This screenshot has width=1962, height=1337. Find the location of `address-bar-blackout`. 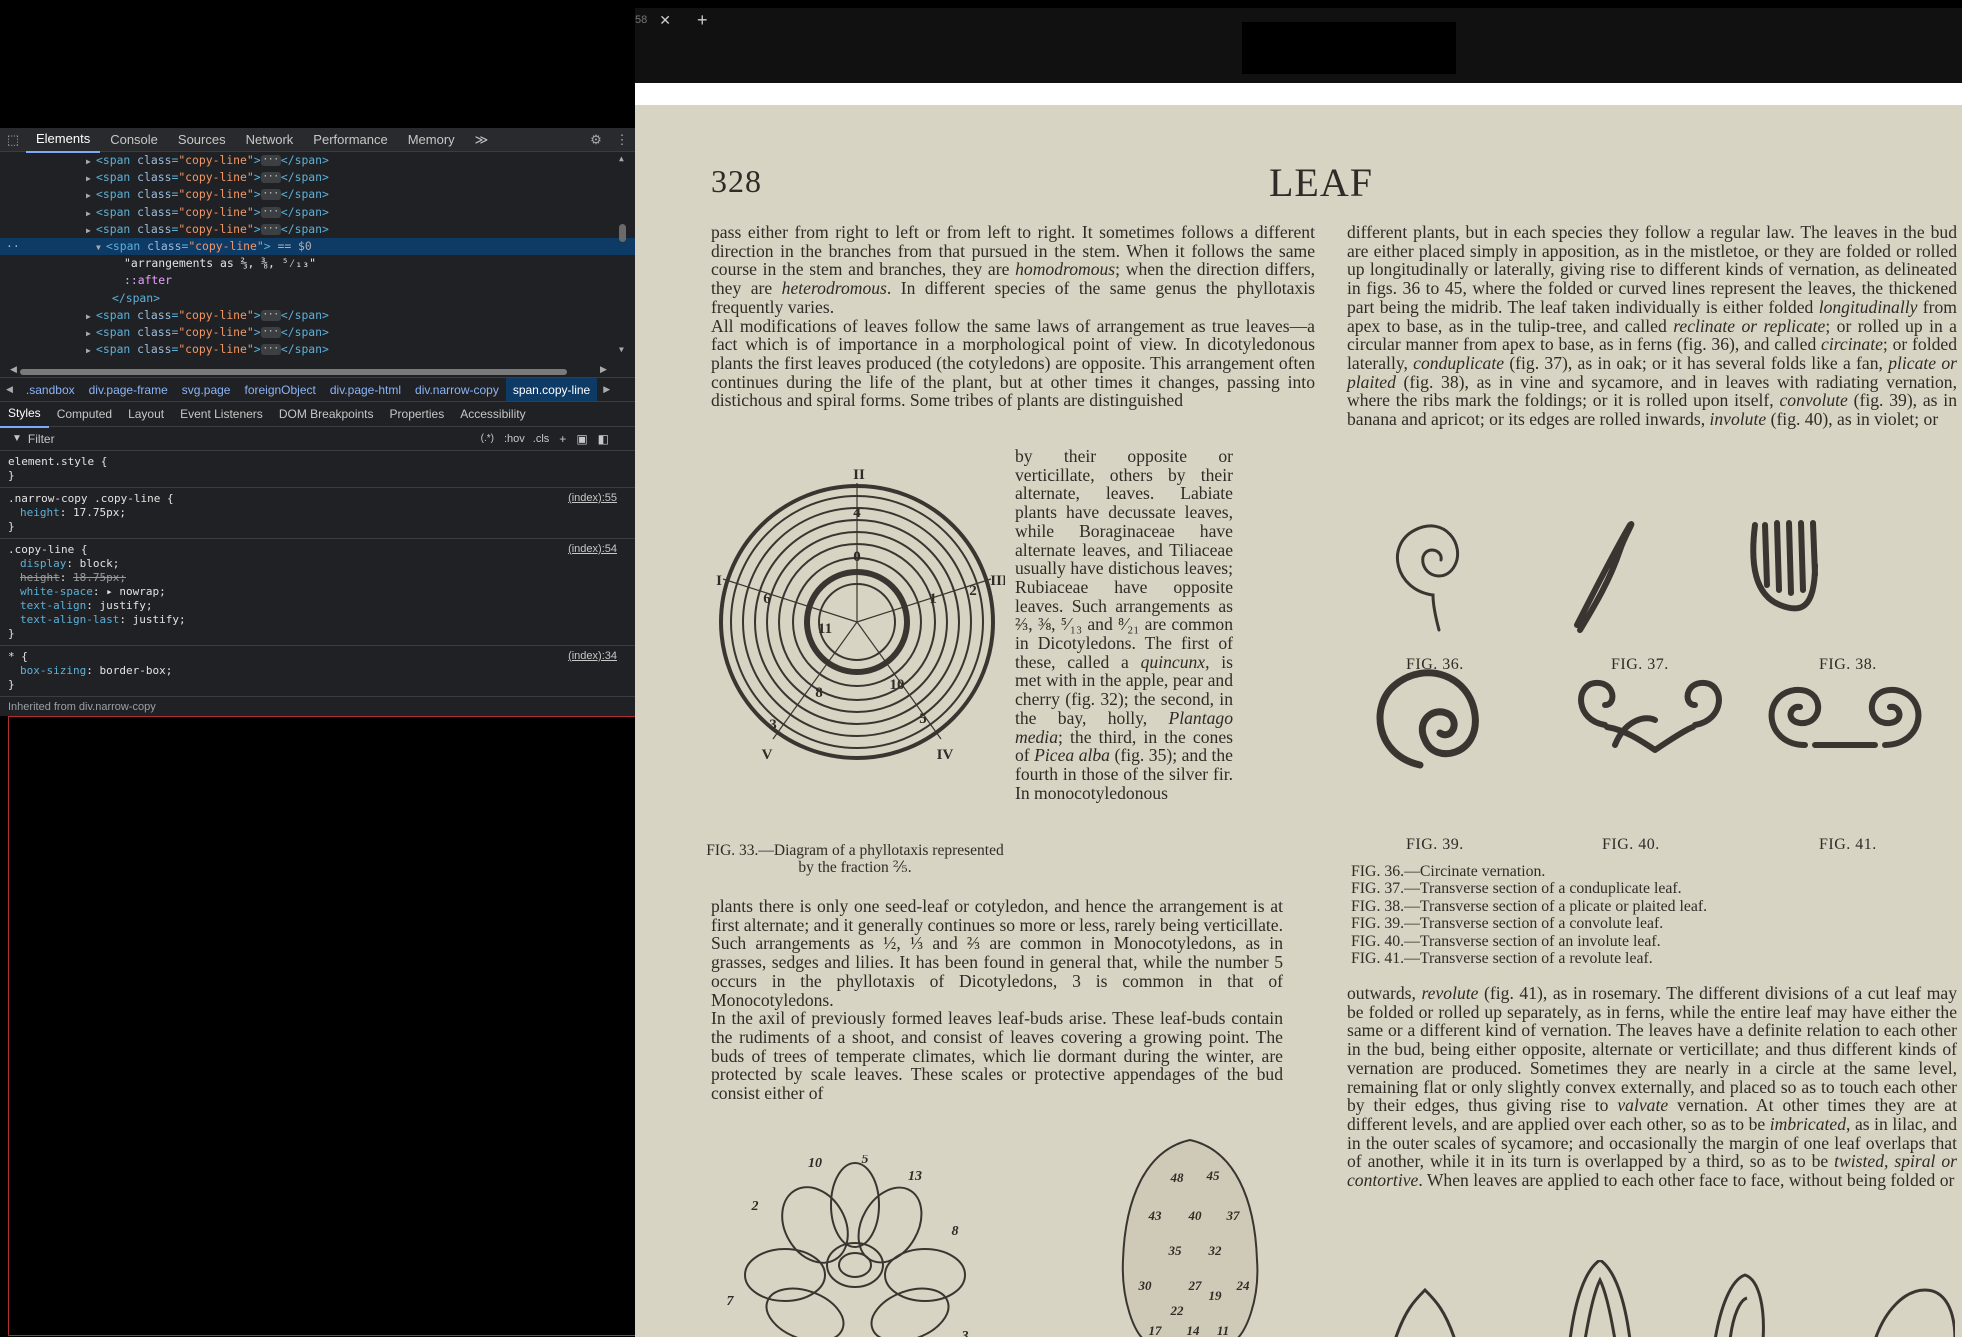

address-bar-blackout is located at coordinates (1349, 48).